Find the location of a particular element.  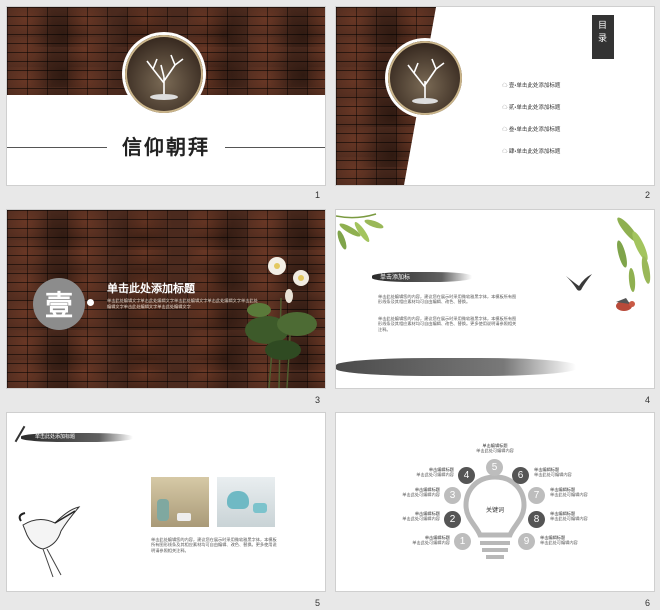

node-label-8: 单击编辑标题 单击此处可编辑内容 is located at coordinates (575, 516).